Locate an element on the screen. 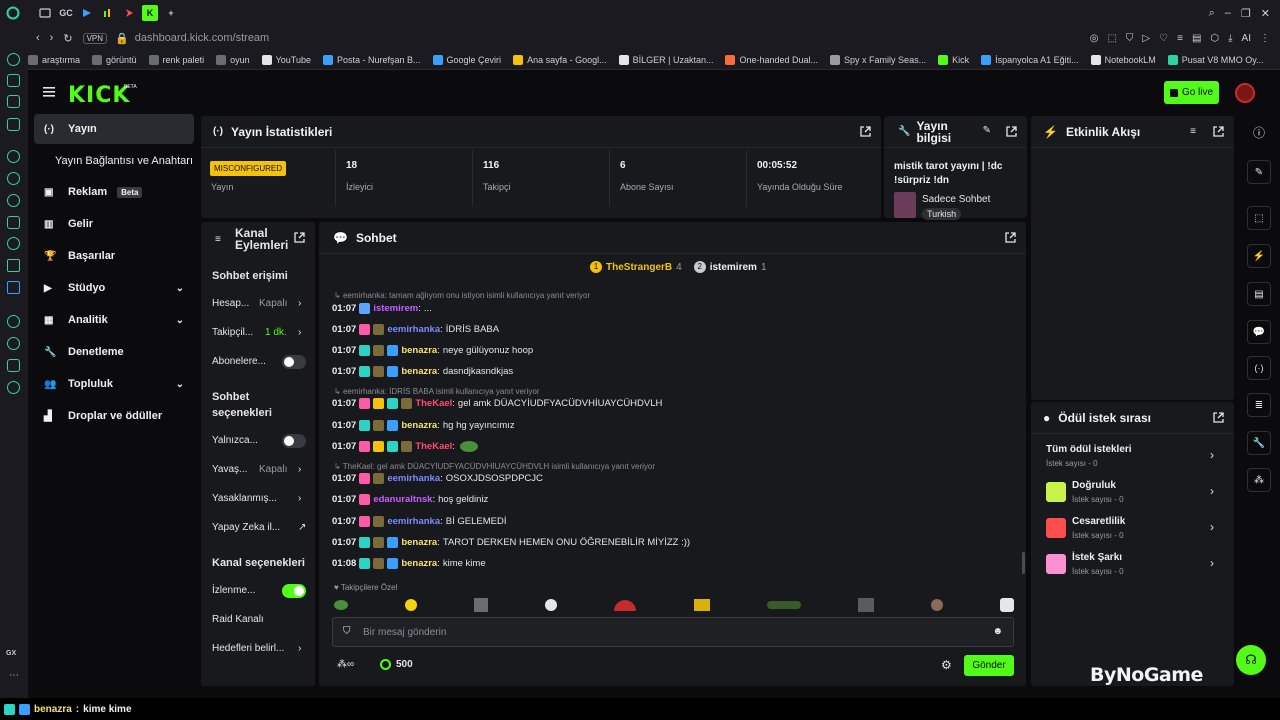 The width and height of the screenshot is (1280, 720). top-gifter-name: TheStrangerB is located at coordinates (639, 267).